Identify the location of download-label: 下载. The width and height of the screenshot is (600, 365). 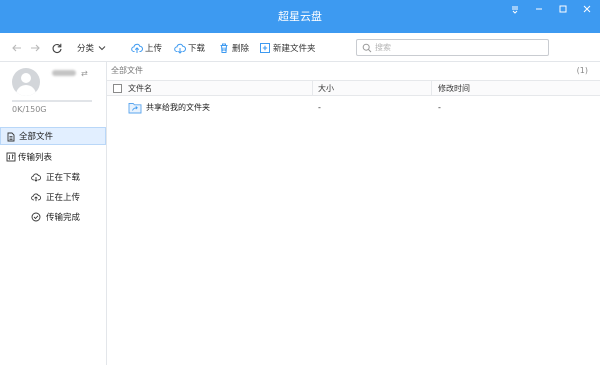
(197, 48).